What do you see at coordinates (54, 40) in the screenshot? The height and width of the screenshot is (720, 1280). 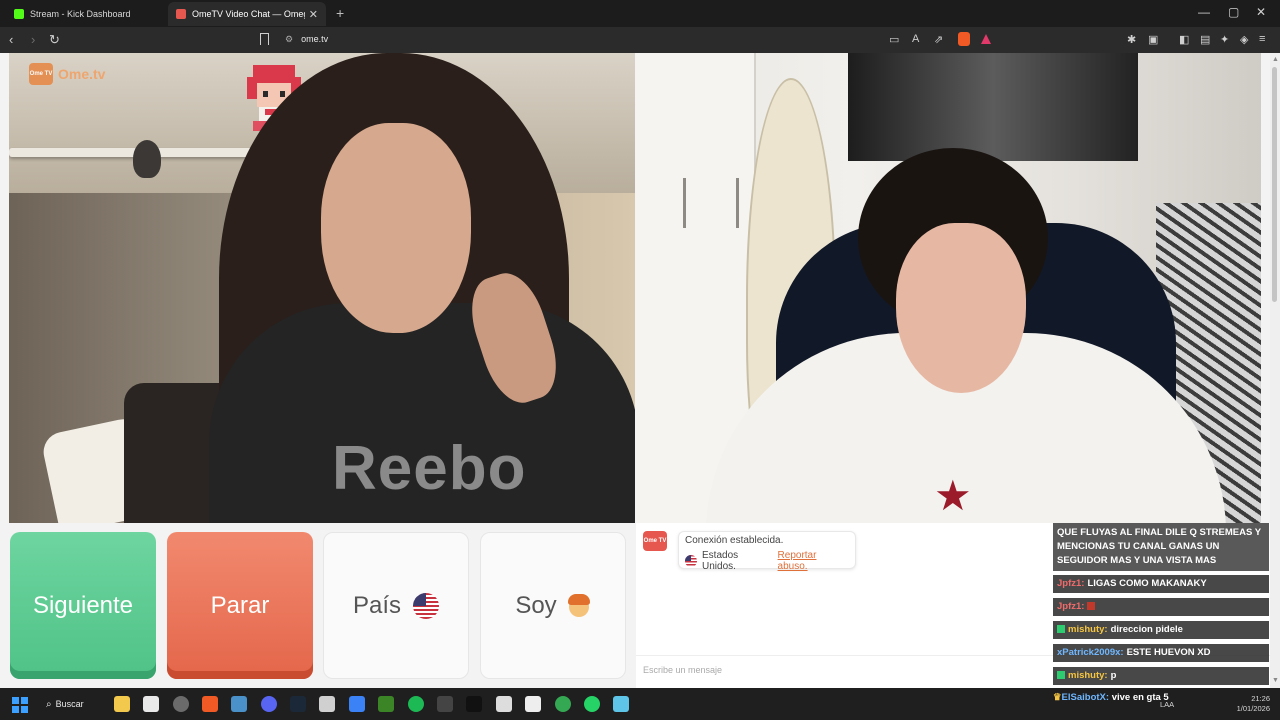 I see `reload-icon: ↻` at bounding box center [54, 40].